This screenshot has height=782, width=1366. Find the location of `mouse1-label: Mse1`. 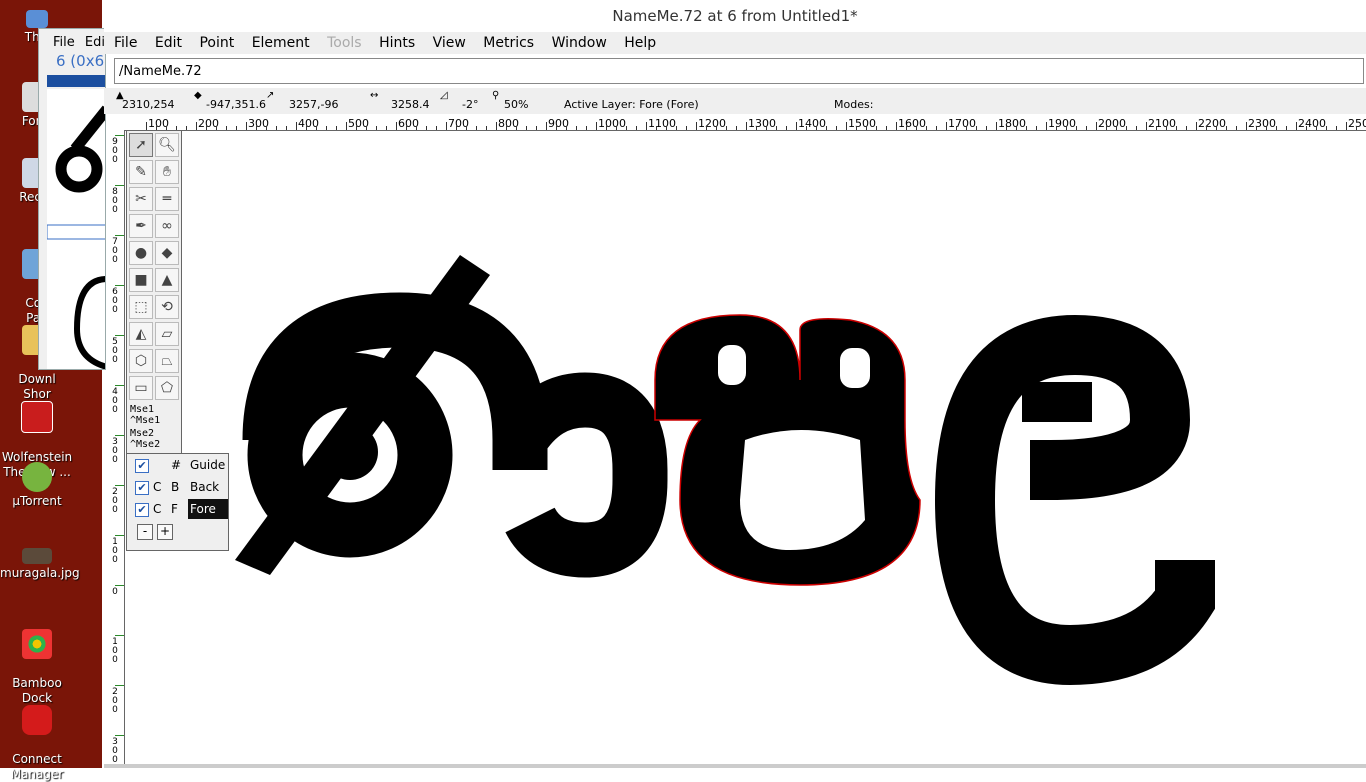

mouse1-label: Mse1 is located at coordinates (142, 409).